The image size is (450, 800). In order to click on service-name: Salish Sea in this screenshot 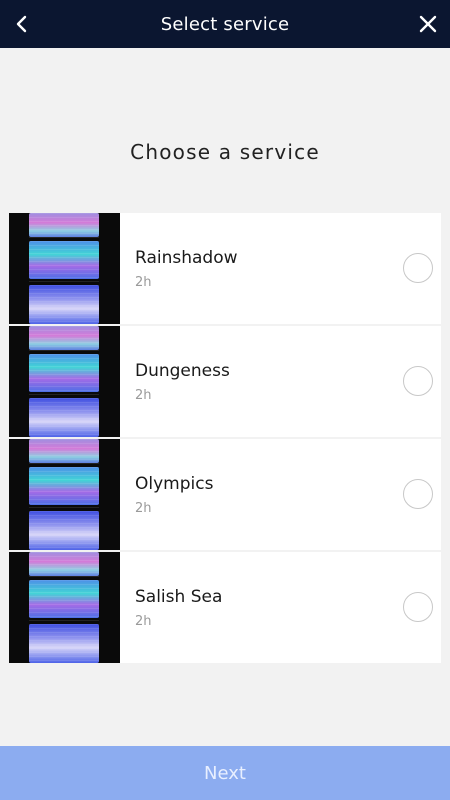, I will do `click(179, 597)`.